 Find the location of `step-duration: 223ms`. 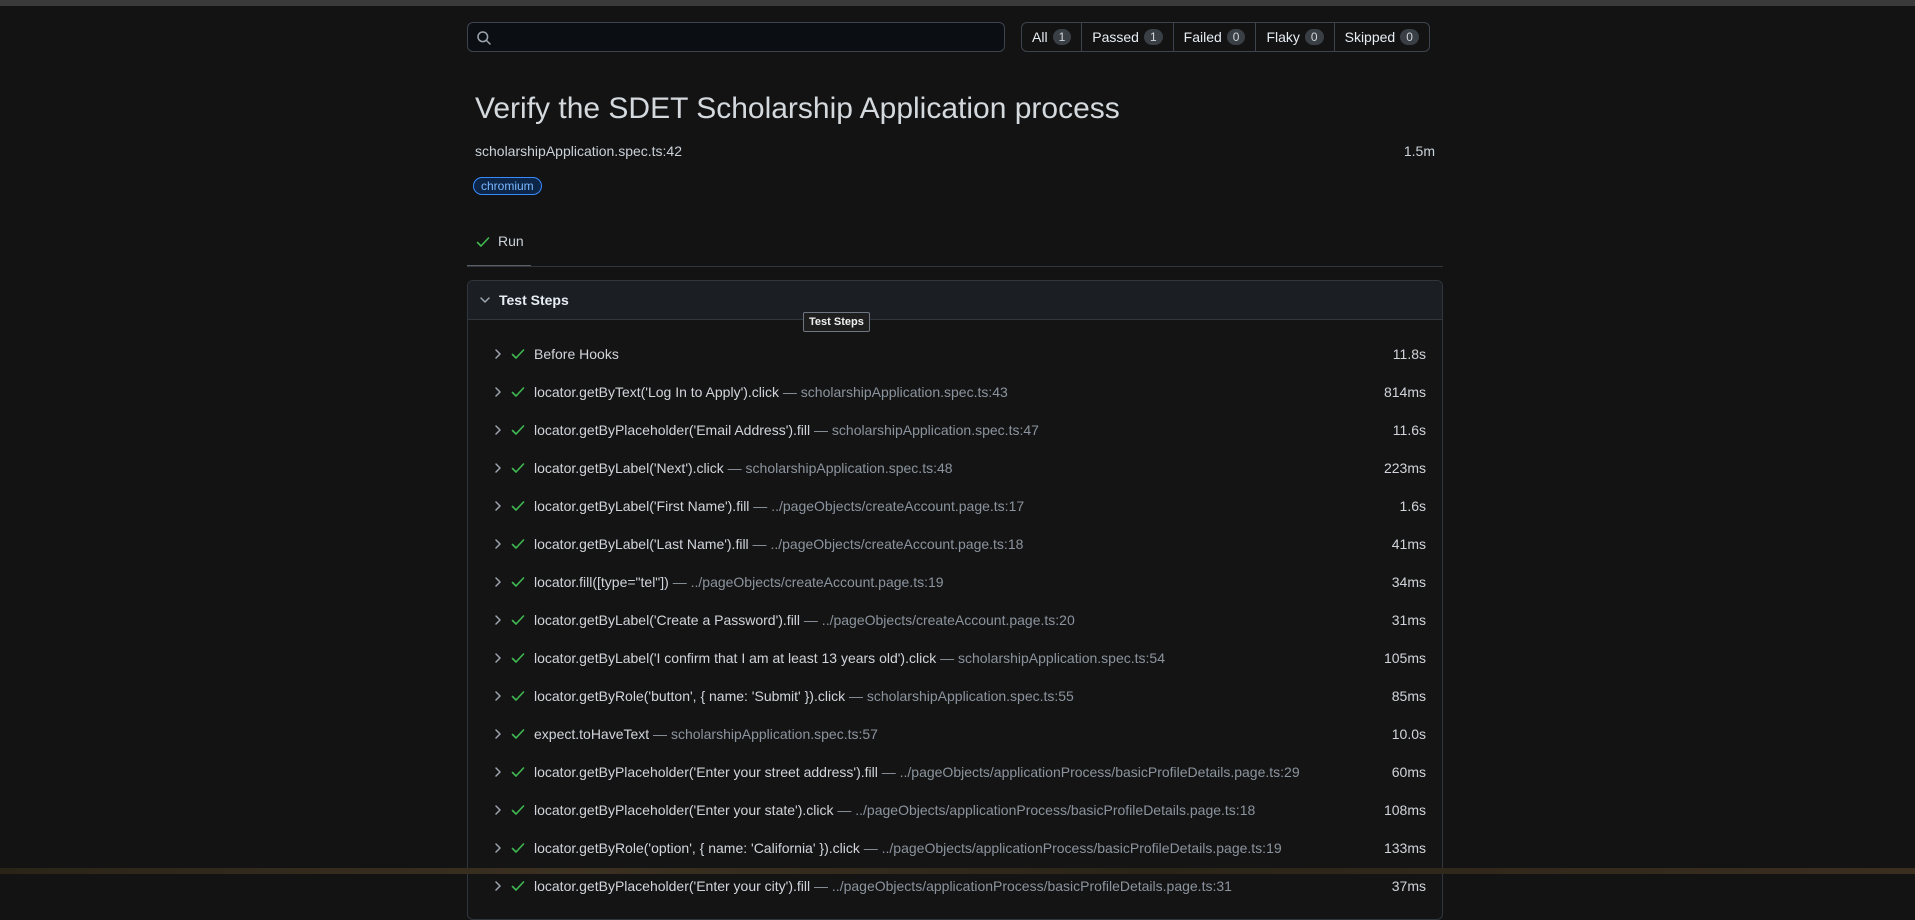

step-duration: 223ms is located at coordinates (1404, 468).